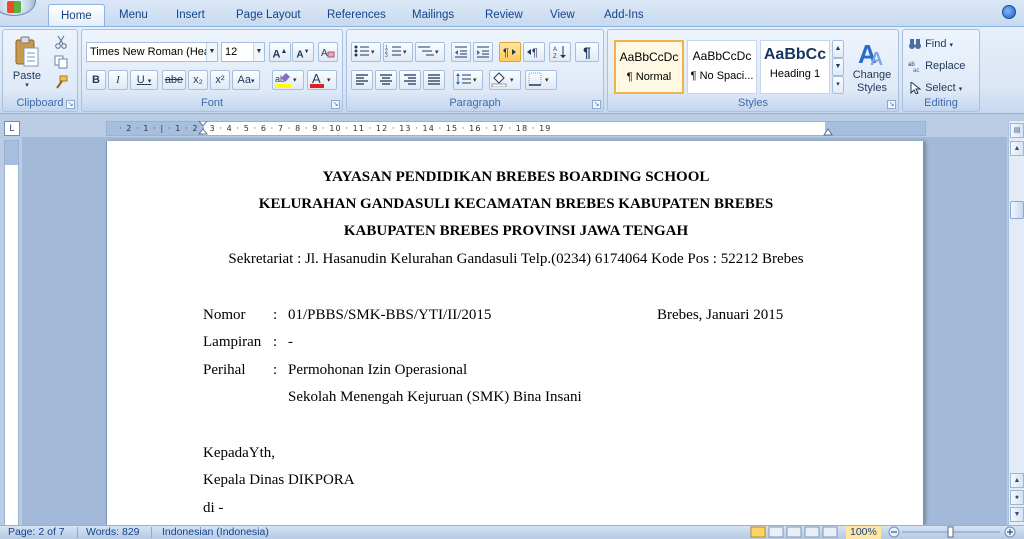 The height and width of the screenshot is (539, 1024). What do you see at coordinates (27, 64) in the screenshot?
I see `paste-button: Paste ▾` at bounding box center [27, 64].